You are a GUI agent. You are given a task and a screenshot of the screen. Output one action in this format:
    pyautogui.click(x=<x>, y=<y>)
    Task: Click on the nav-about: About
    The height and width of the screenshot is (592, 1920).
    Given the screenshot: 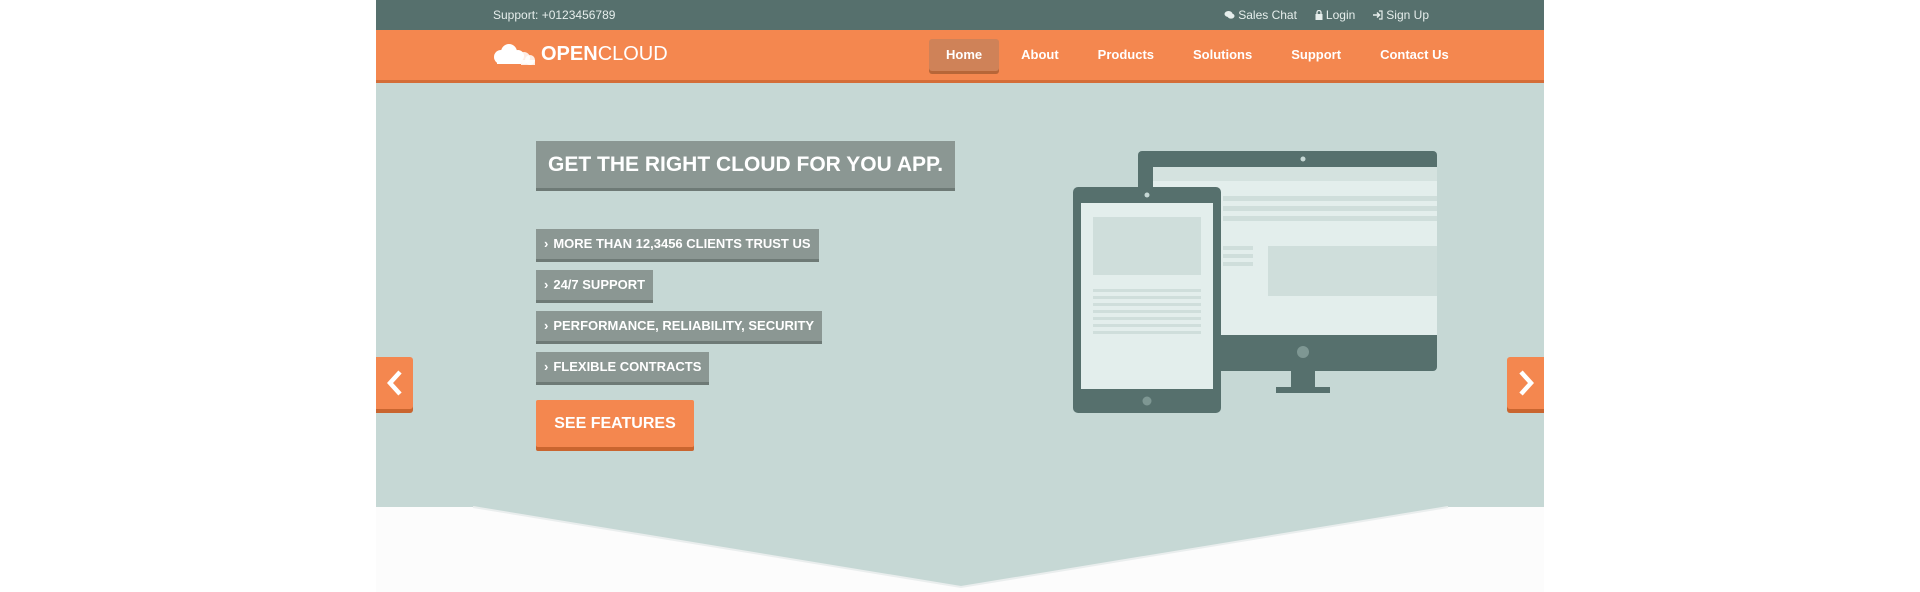 What is the action you would take?
    pyautogui.click(x=1040, y=55)
    